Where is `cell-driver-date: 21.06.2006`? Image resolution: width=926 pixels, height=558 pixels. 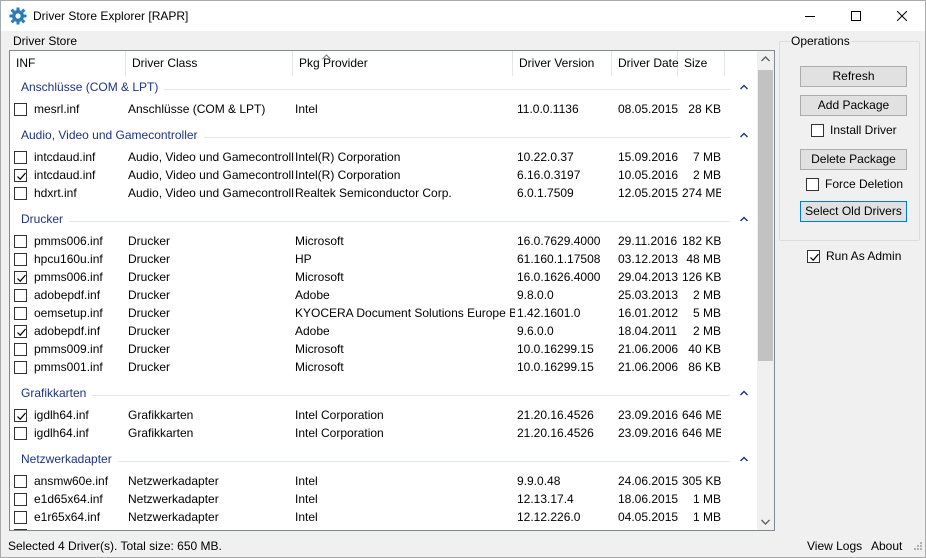
cell-driver-date: 21.06.2006 is located at coordinates (648, 349).